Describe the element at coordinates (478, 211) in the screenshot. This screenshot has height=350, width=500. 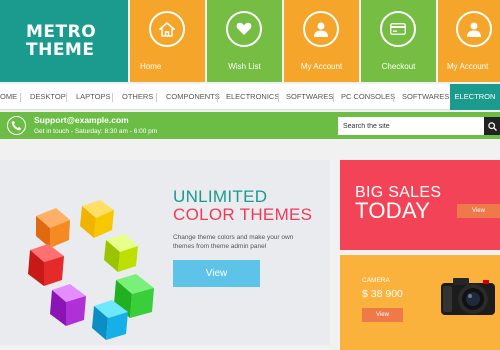
I see `promo-sales-view-button: View` at that location.